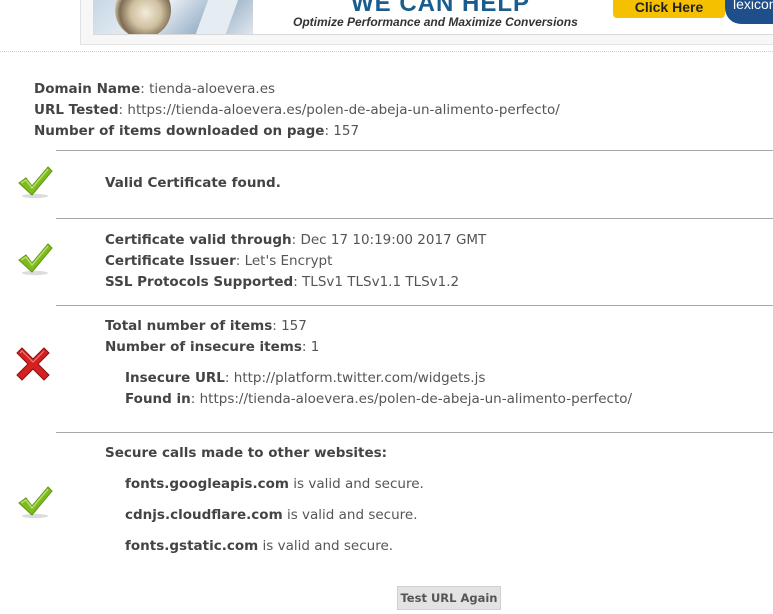  What do you see at coordinates (143, 17) in the screenshot?
I see `snail-shell-image` at bounding box center [143, 17].